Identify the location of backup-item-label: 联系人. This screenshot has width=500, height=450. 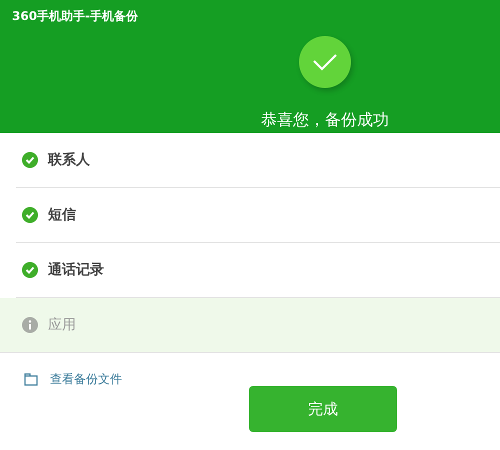
(69, 160).